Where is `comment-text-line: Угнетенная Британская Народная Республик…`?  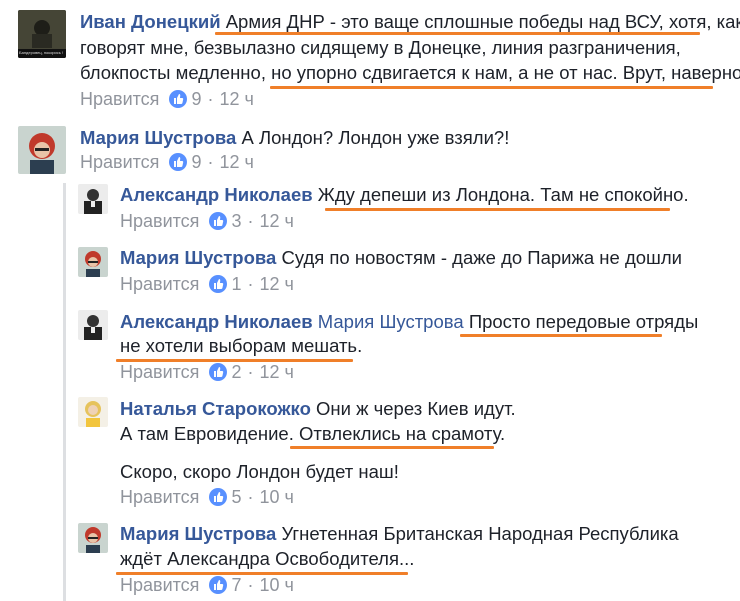 comment-text-line: Угнетенная Британская Народная Республик… is located at coordinates (480, 533).